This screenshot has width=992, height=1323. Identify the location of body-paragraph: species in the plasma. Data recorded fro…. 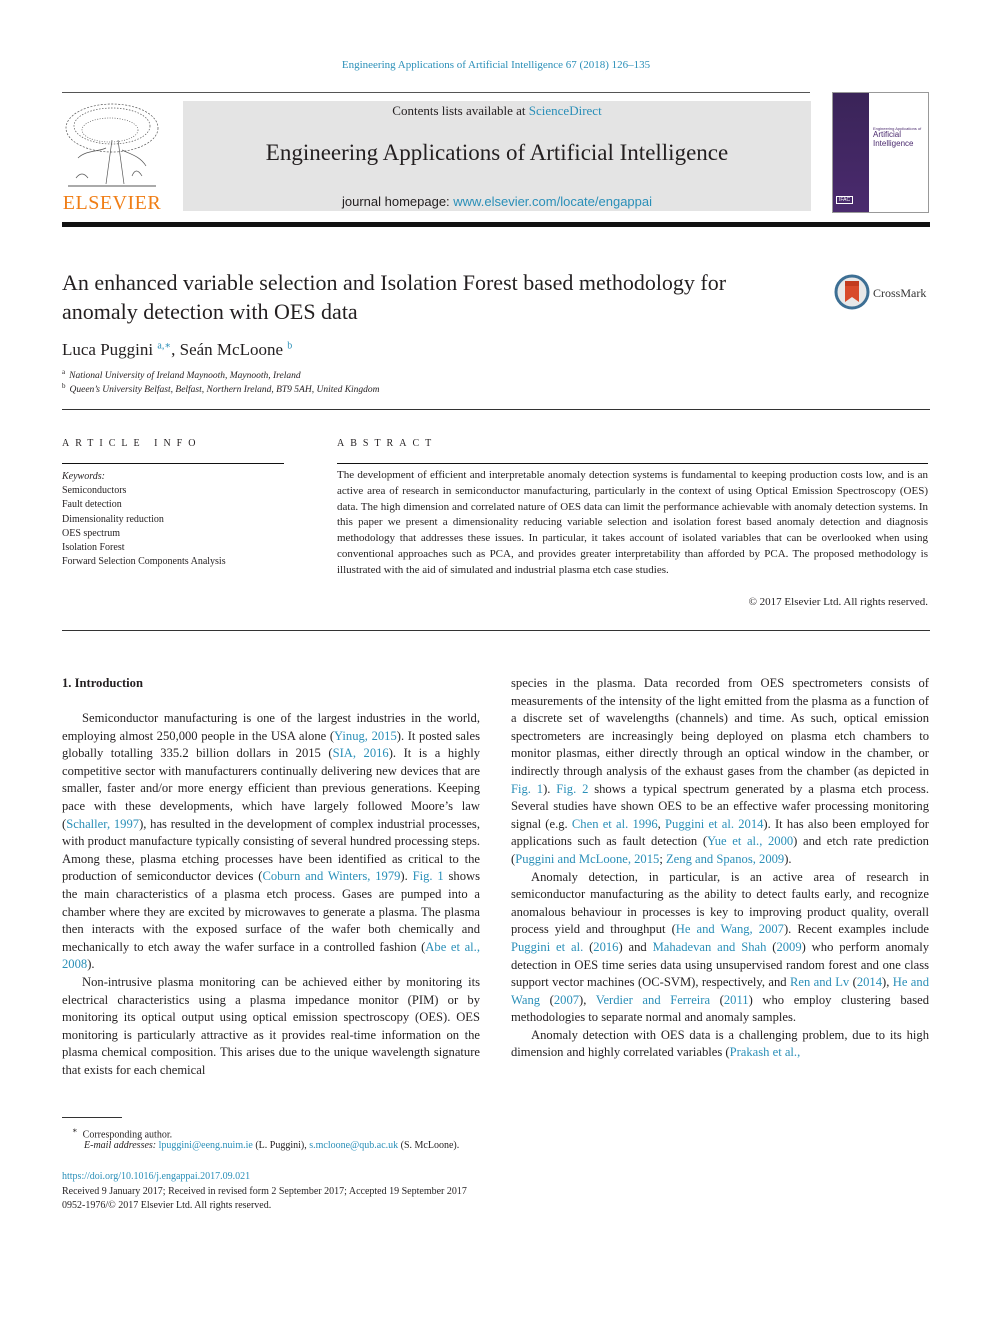
(720, 772).